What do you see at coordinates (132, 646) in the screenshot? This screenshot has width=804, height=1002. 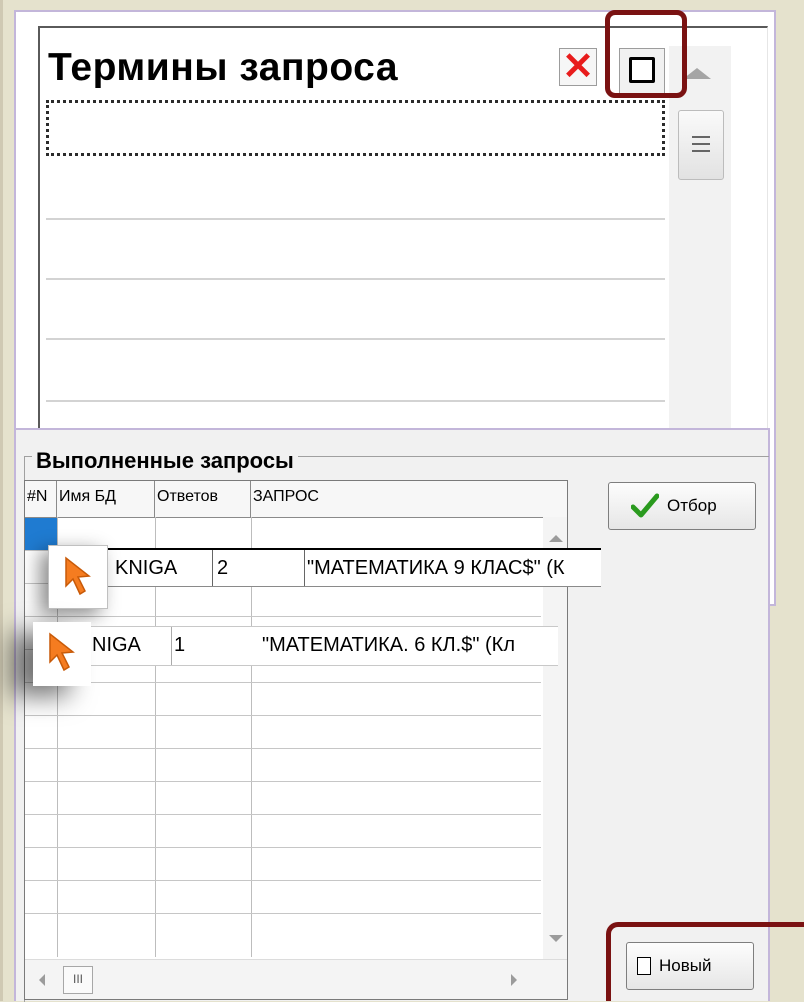 I see `db-name-cell: NIGA` at bounding box center [132, 646].